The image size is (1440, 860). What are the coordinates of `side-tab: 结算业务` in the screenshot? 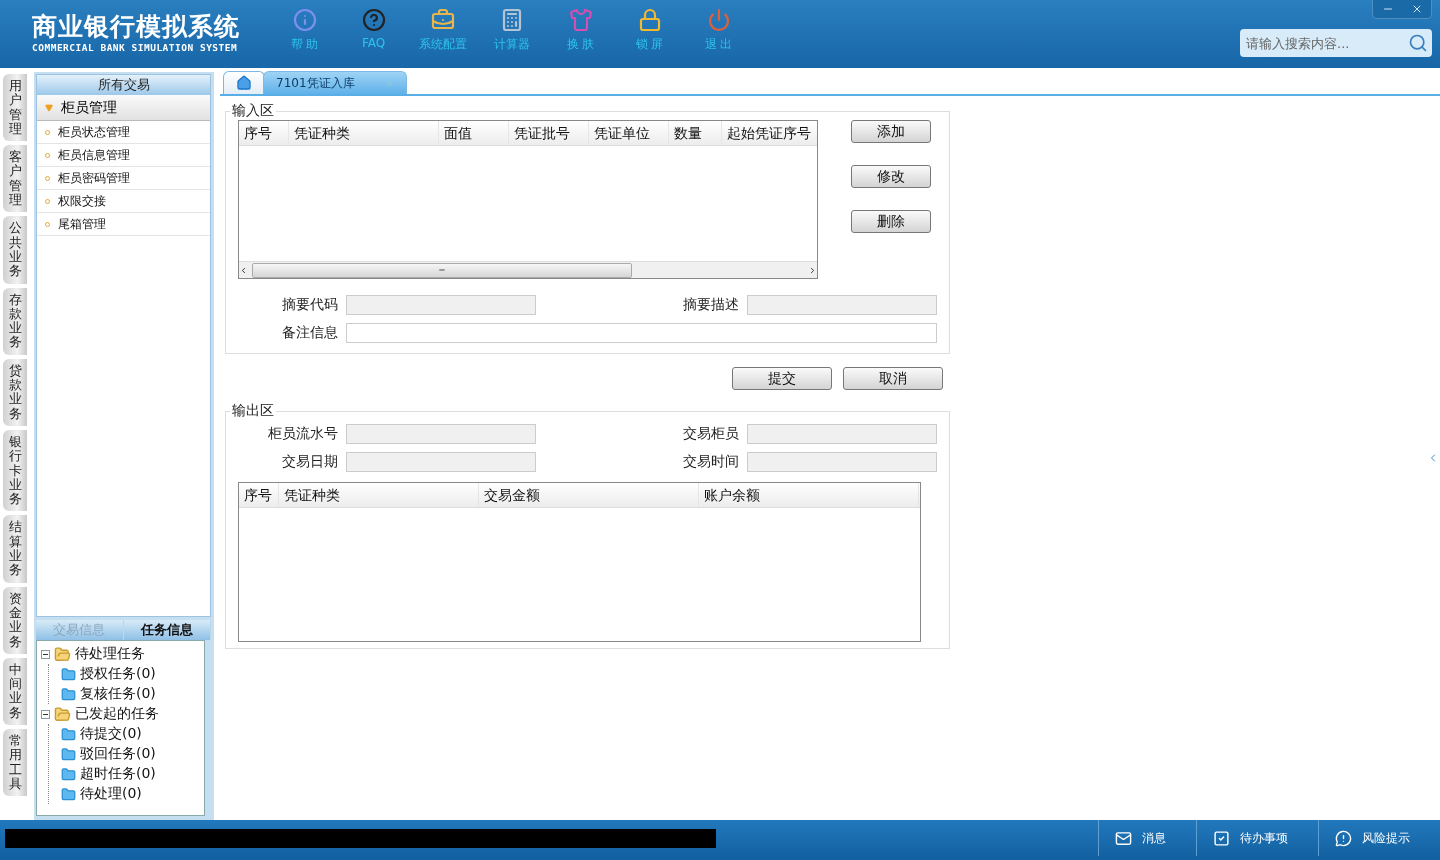 It's located at (15, 549).